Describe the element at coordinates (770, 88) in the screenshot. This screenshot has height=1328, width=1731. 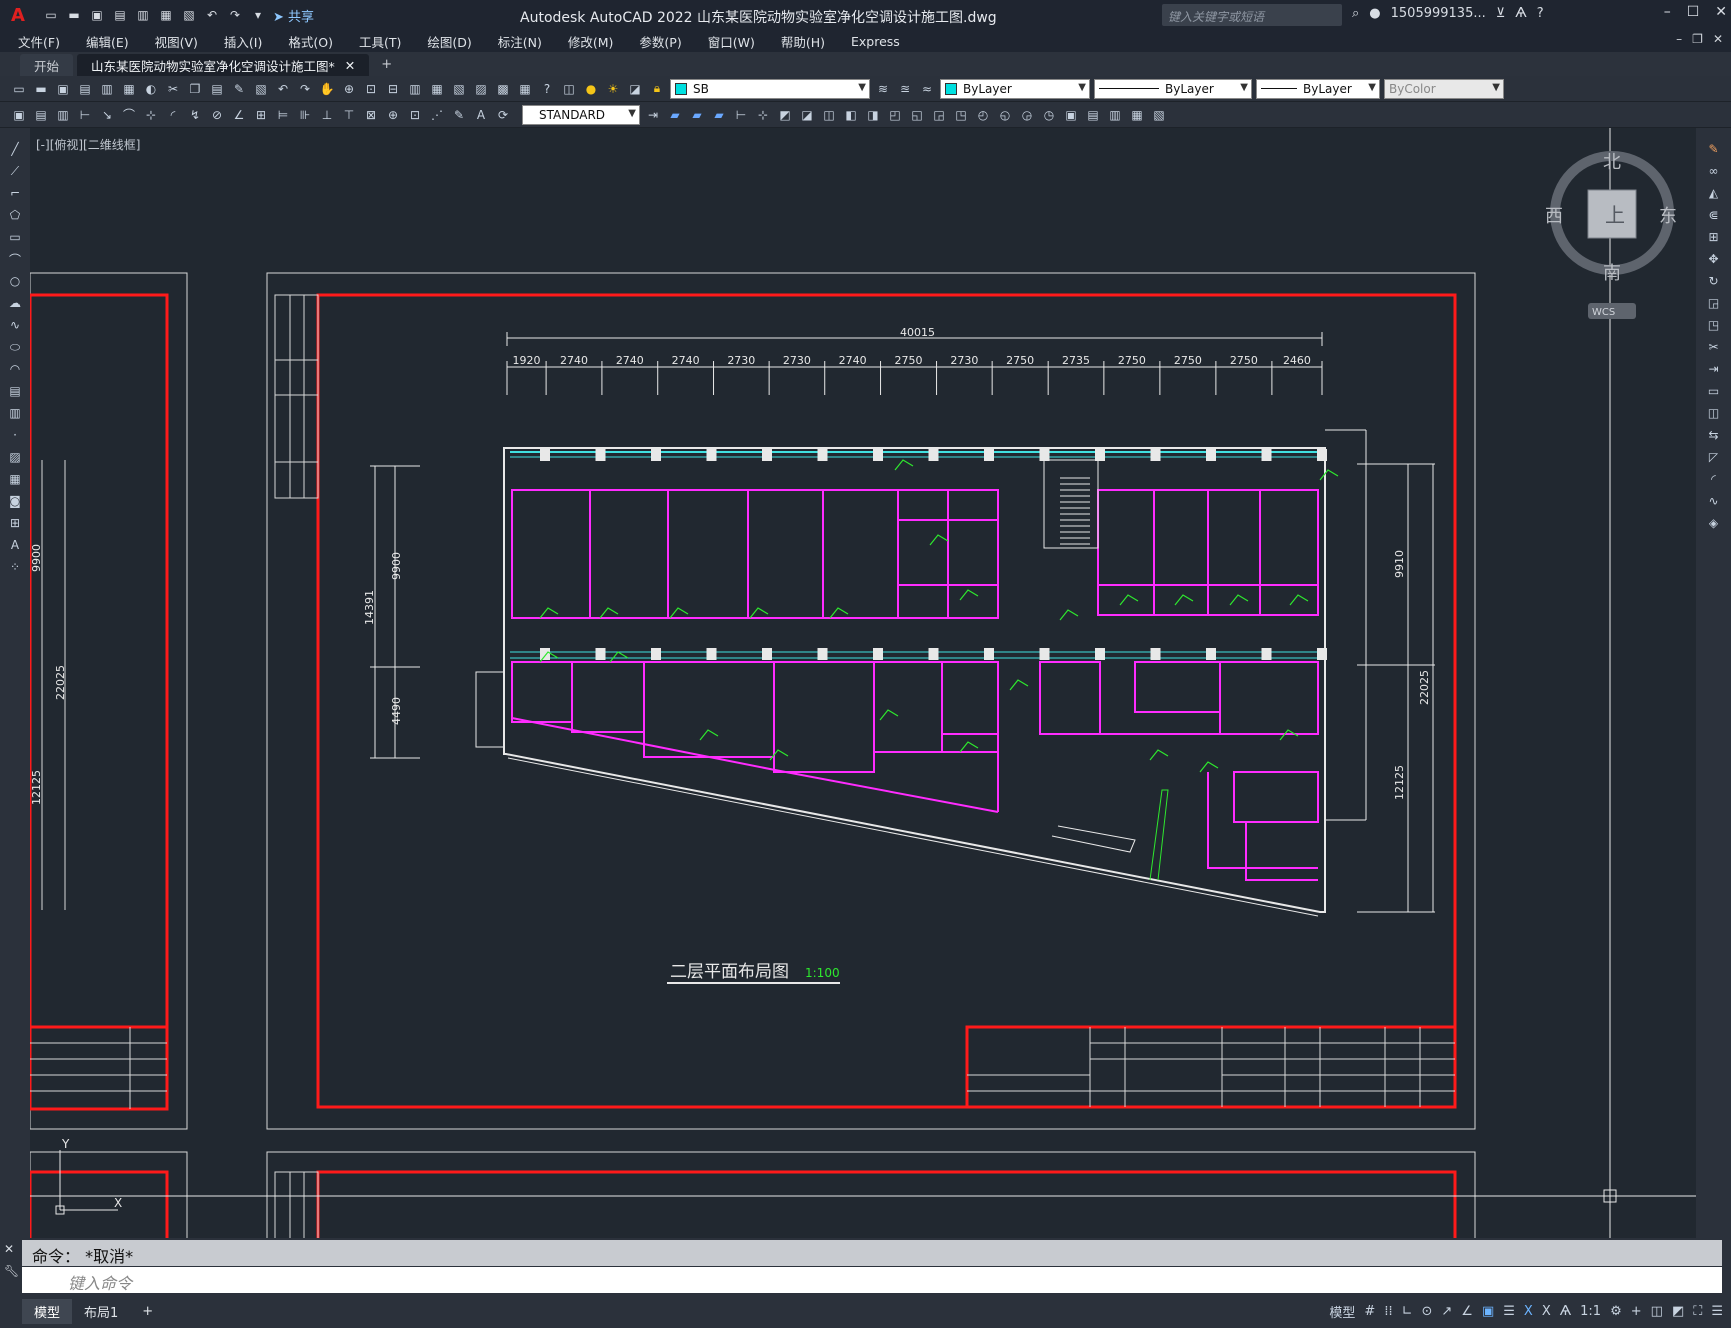
I see `layer-select: SB ▼` at that location.